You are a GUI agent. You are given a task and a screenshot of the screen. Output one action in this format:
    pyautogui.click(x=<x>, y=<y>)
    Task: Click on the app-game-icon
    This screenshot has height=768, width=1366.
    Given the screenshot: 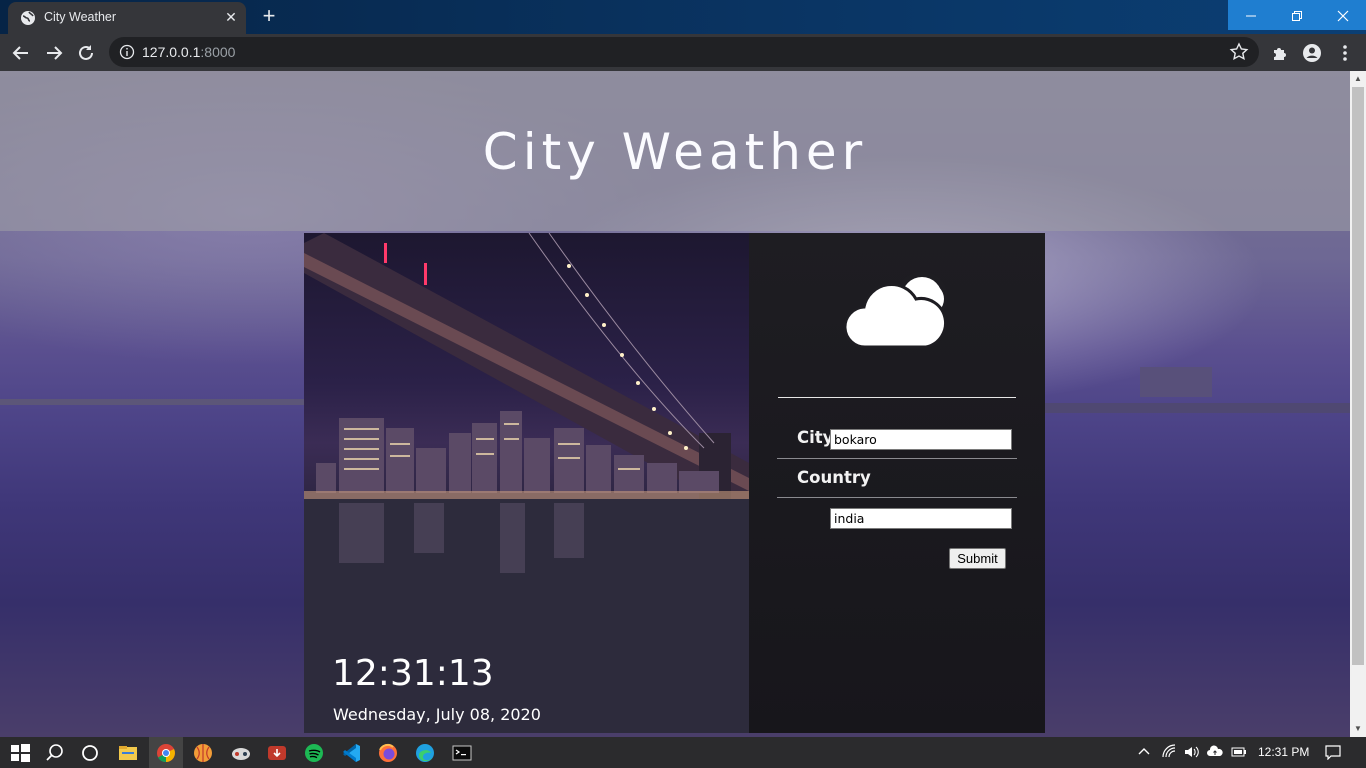 What is the action you would take?
    pyautogui.click(x=241, y=753)
    